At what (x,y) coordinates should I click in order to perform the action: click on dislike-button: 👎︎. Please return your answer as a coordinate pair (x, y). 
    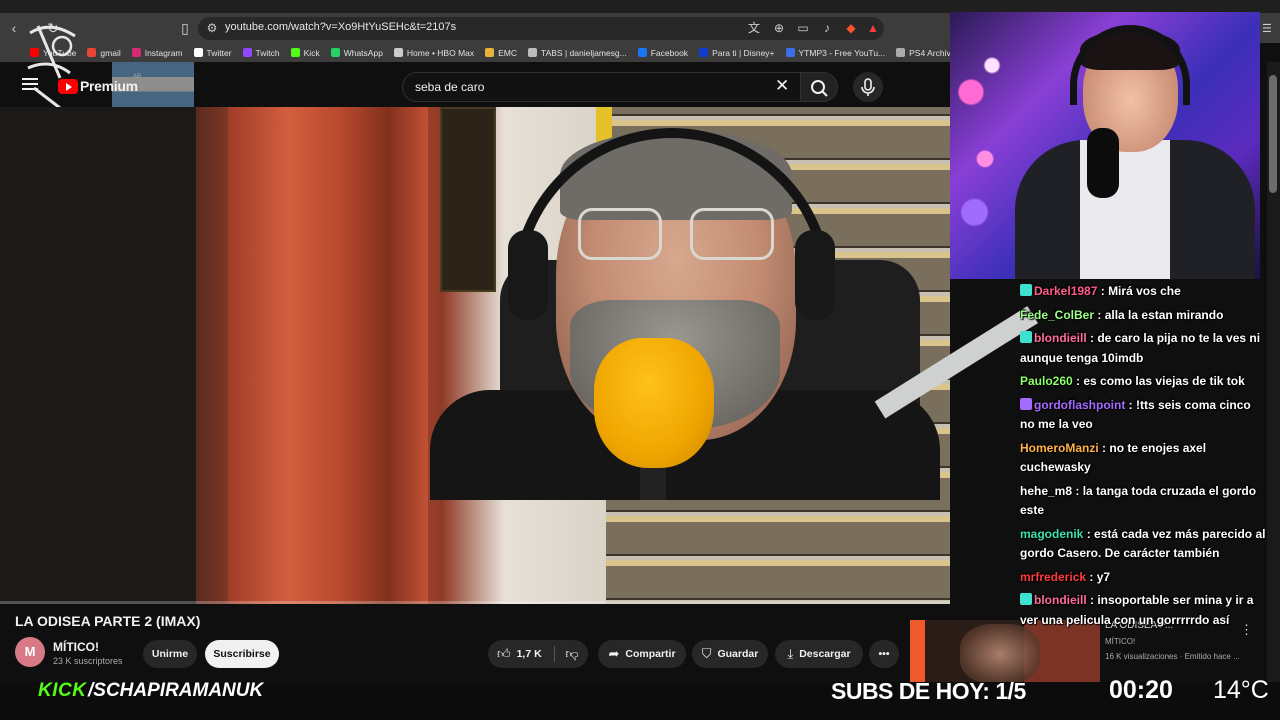
    Looking at the image, I should click on (572, 654).